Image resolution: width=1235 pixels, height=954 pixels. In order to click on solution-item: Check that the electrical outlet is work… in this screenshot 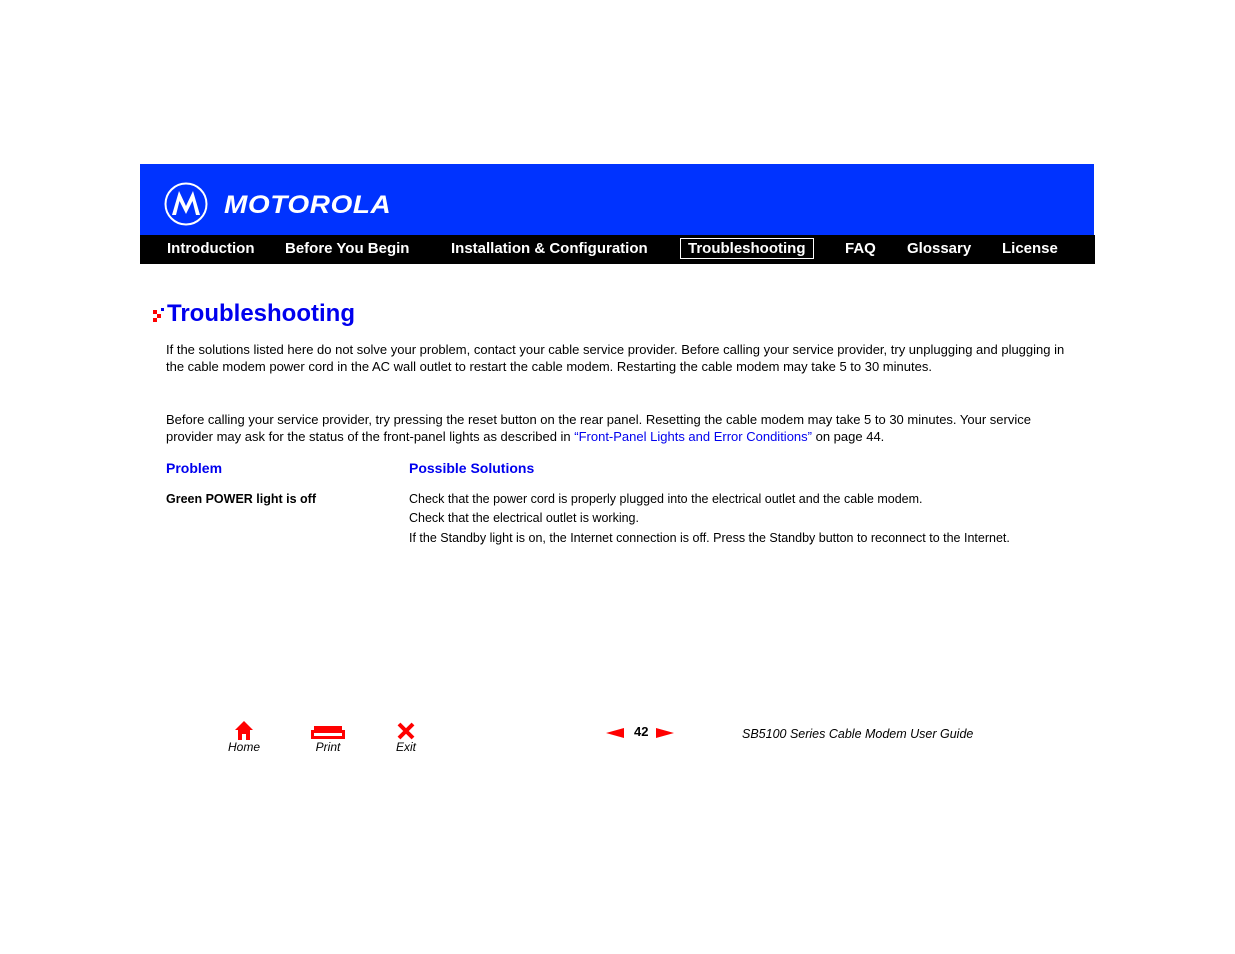, I will do `click(524, 518)`.